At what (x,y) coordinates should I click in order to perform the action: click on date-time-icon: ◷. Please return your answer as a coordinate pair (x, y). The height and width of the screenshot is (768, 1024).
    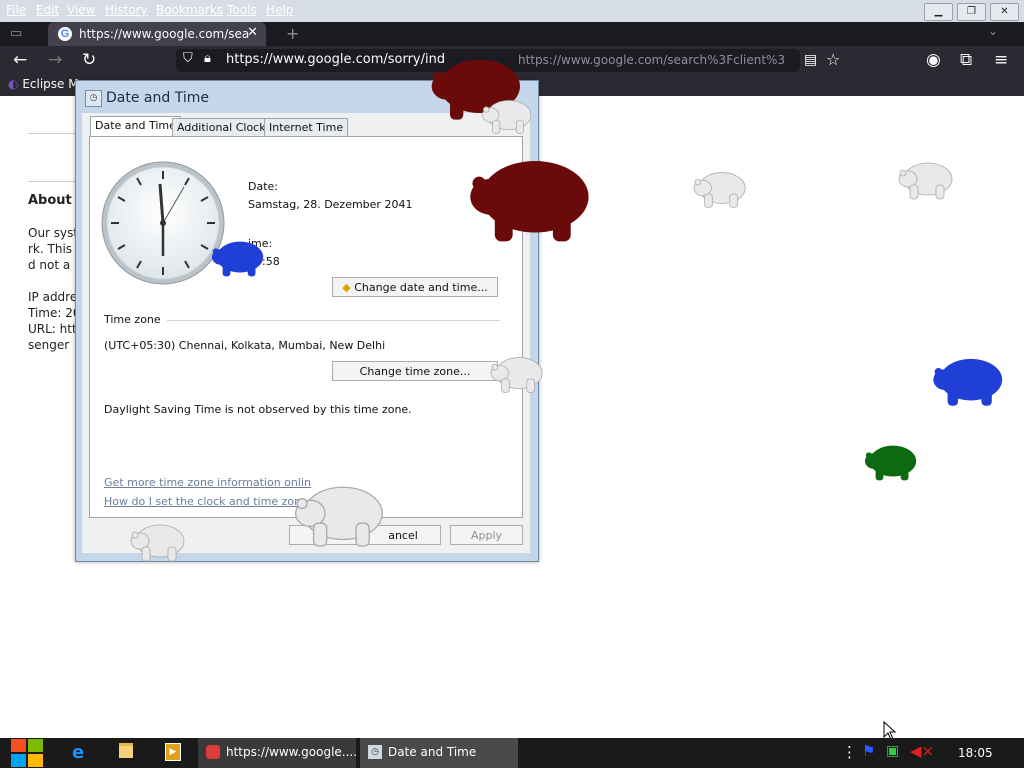
    Looking at the image, I should click on (93, 98).